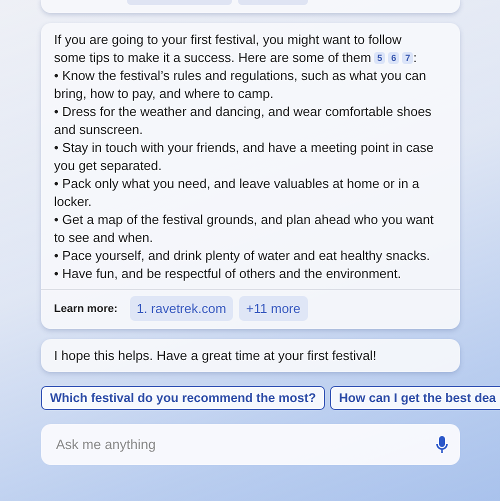  I want to click on citation-link: 6, so click(394, 58).